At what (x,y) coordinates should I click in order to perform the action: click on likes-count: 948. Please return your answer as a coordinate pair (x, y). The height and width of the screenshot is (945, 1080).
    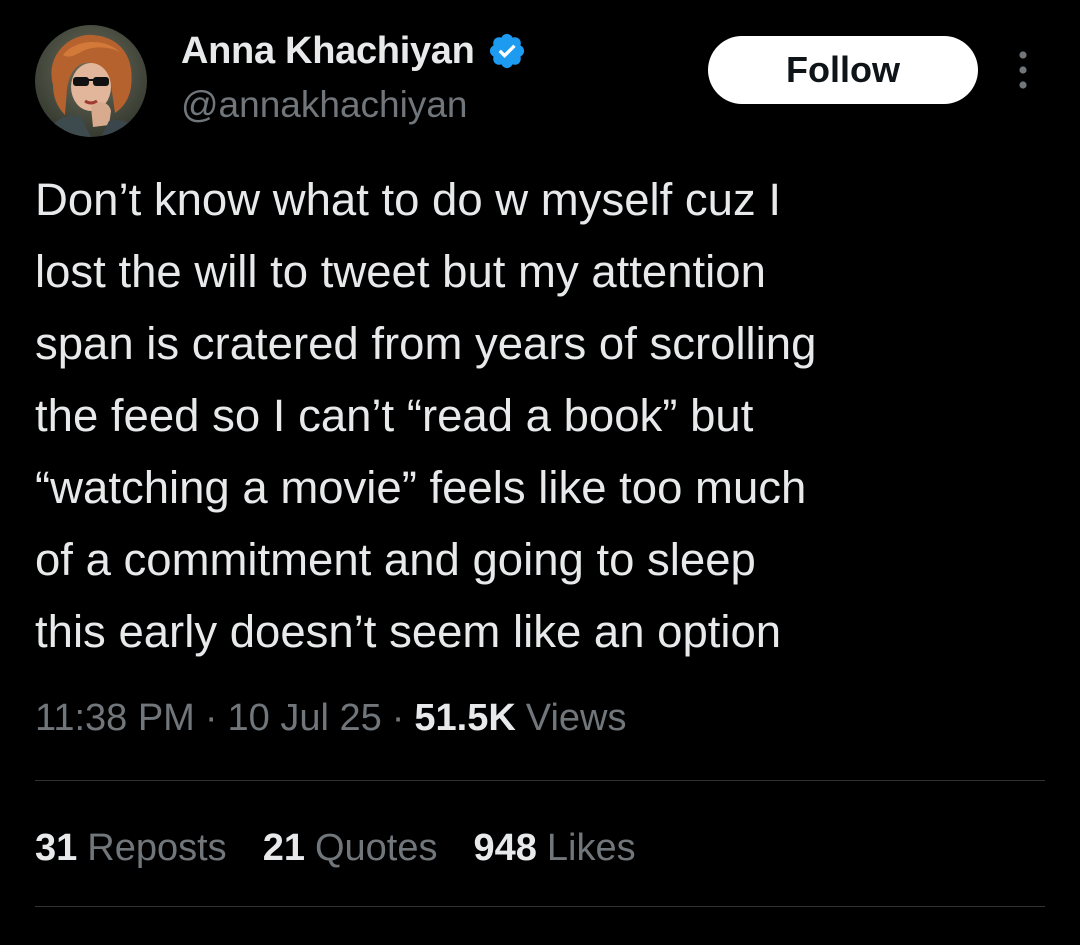
    Looking at the image, I should click on (505, 847).